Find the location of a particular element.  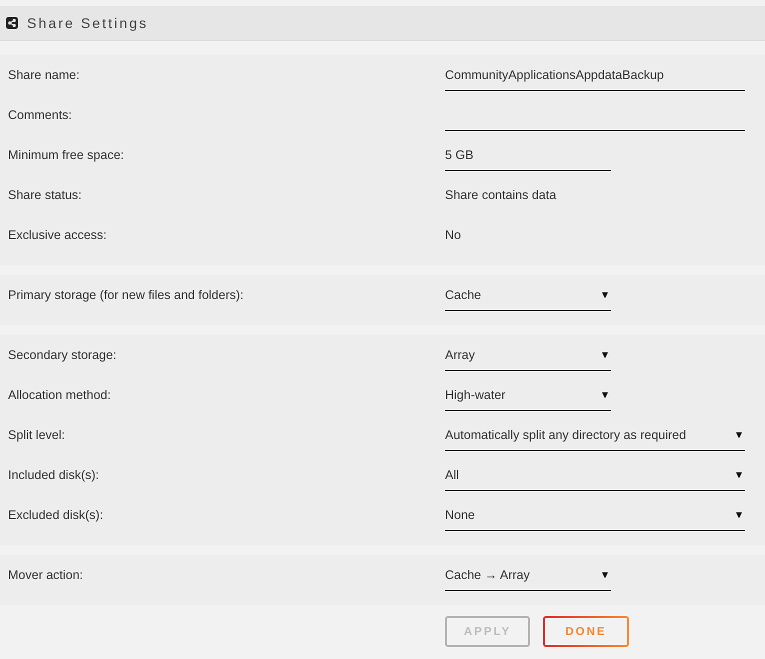

panel-title: Share Settings is located at coordinates (87, 23).